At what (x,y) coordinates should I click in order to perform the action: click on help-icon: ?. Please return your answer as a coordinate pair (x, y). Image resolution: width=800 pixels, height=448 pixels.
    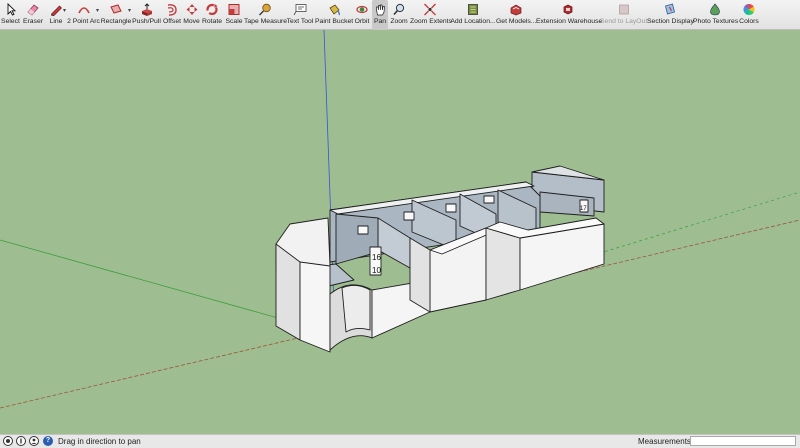
    Looking at the image, I should click on (48, 441).